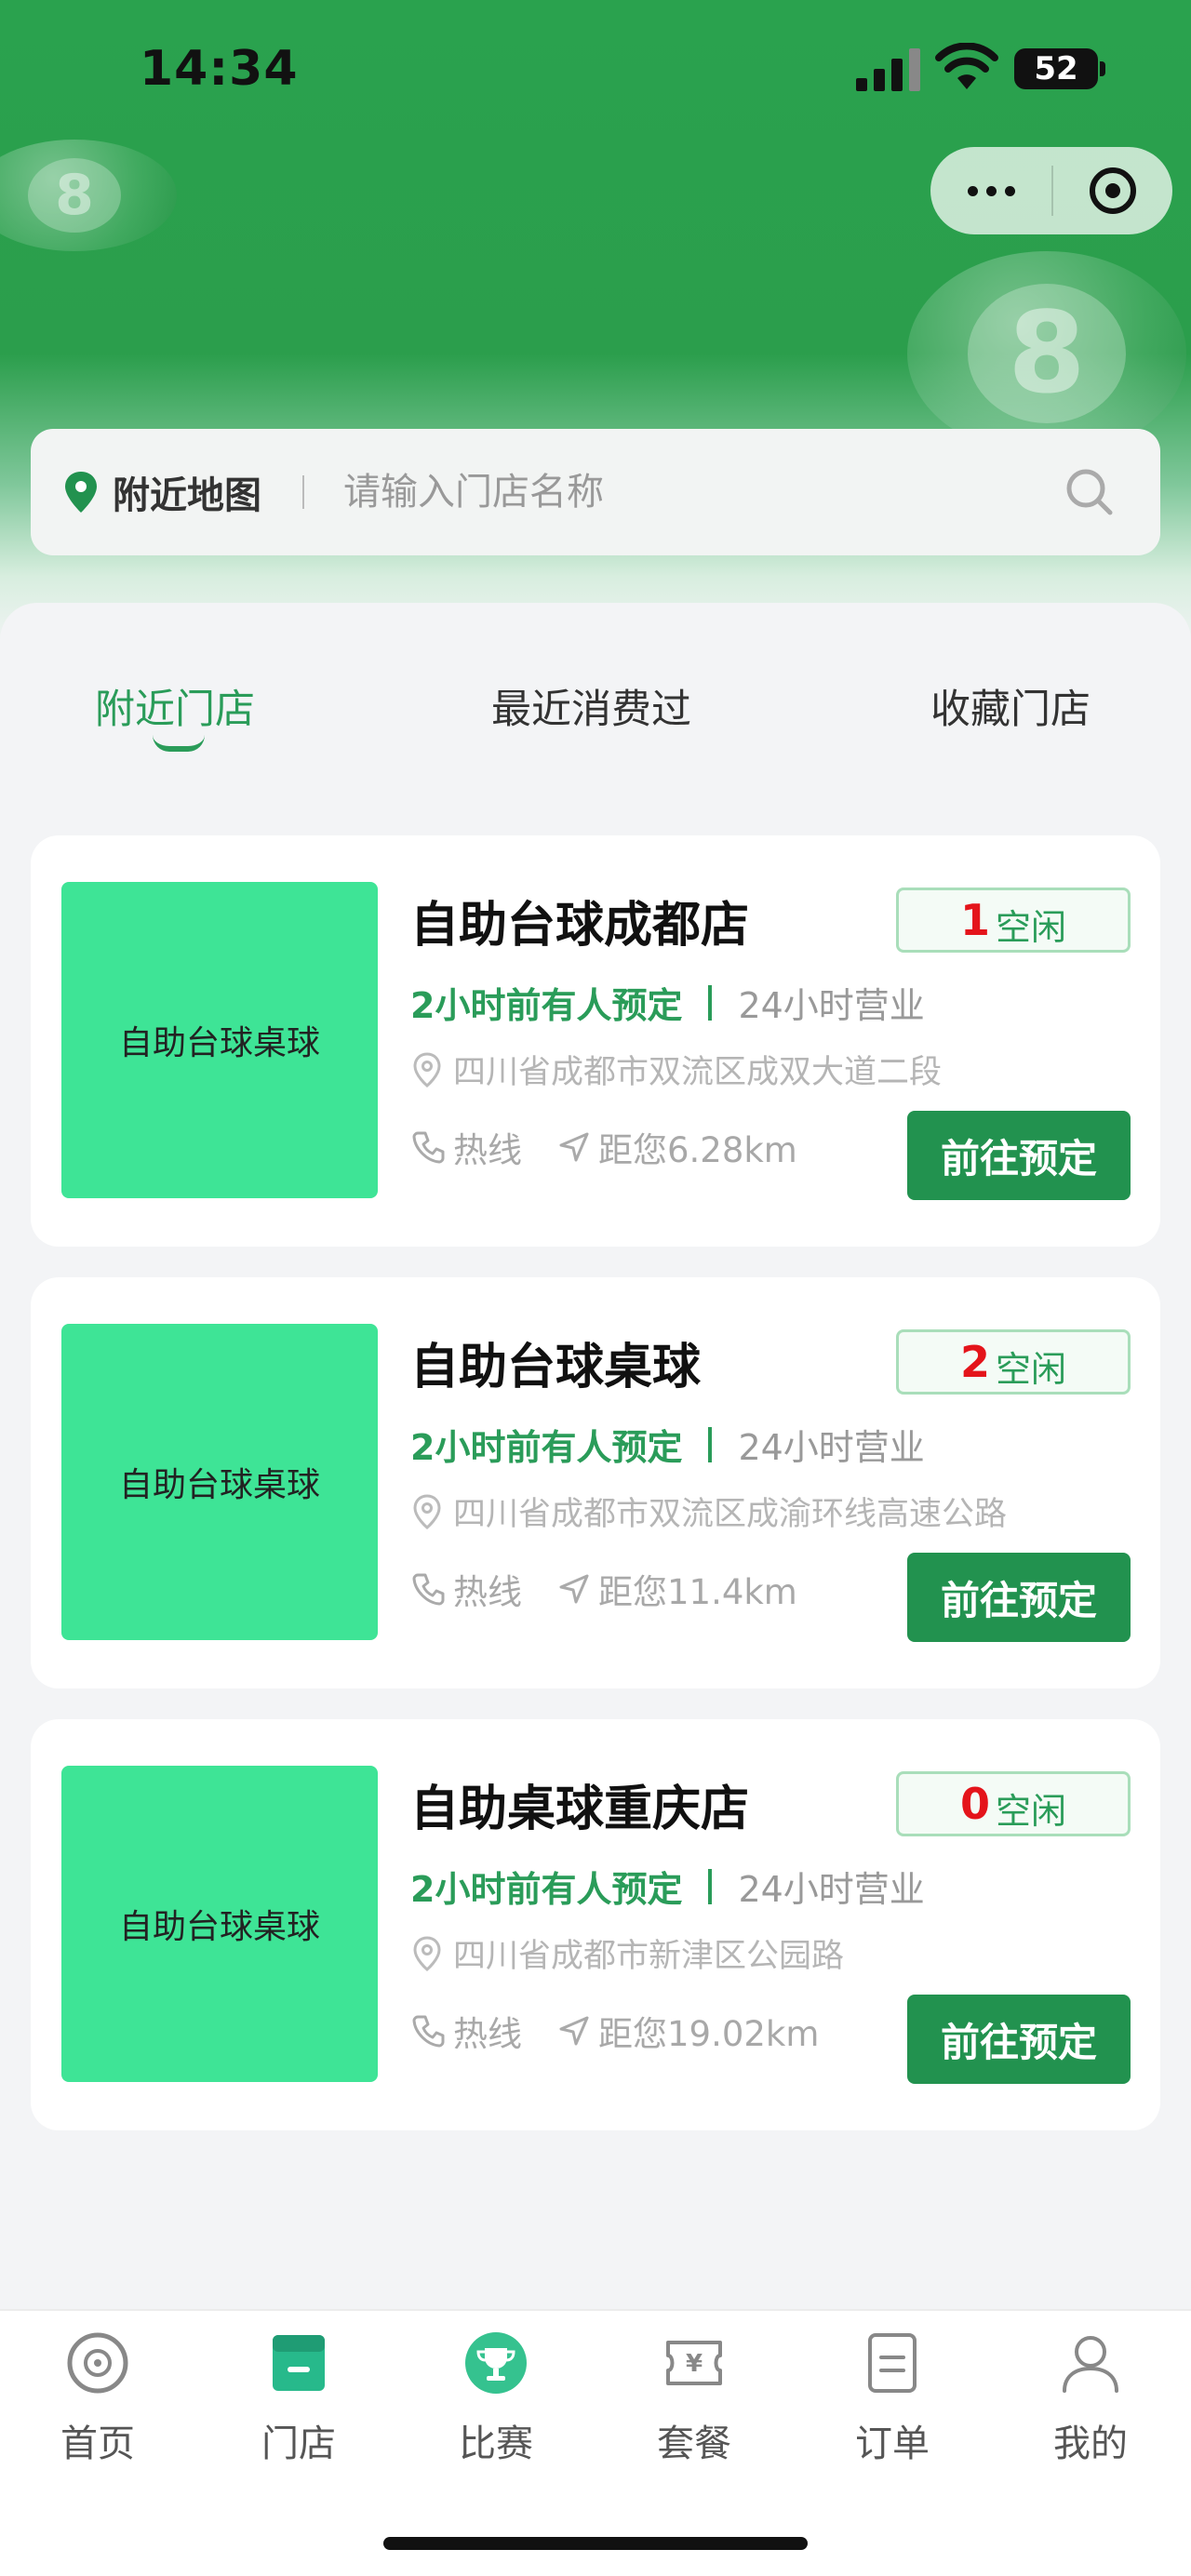 Image resolution: width=1191 pixels, height=2576 pixels. Describe the element at coordinates (1090, 2413) in the screenshot. I see `tabbar-item-profile: 我的` at that location.